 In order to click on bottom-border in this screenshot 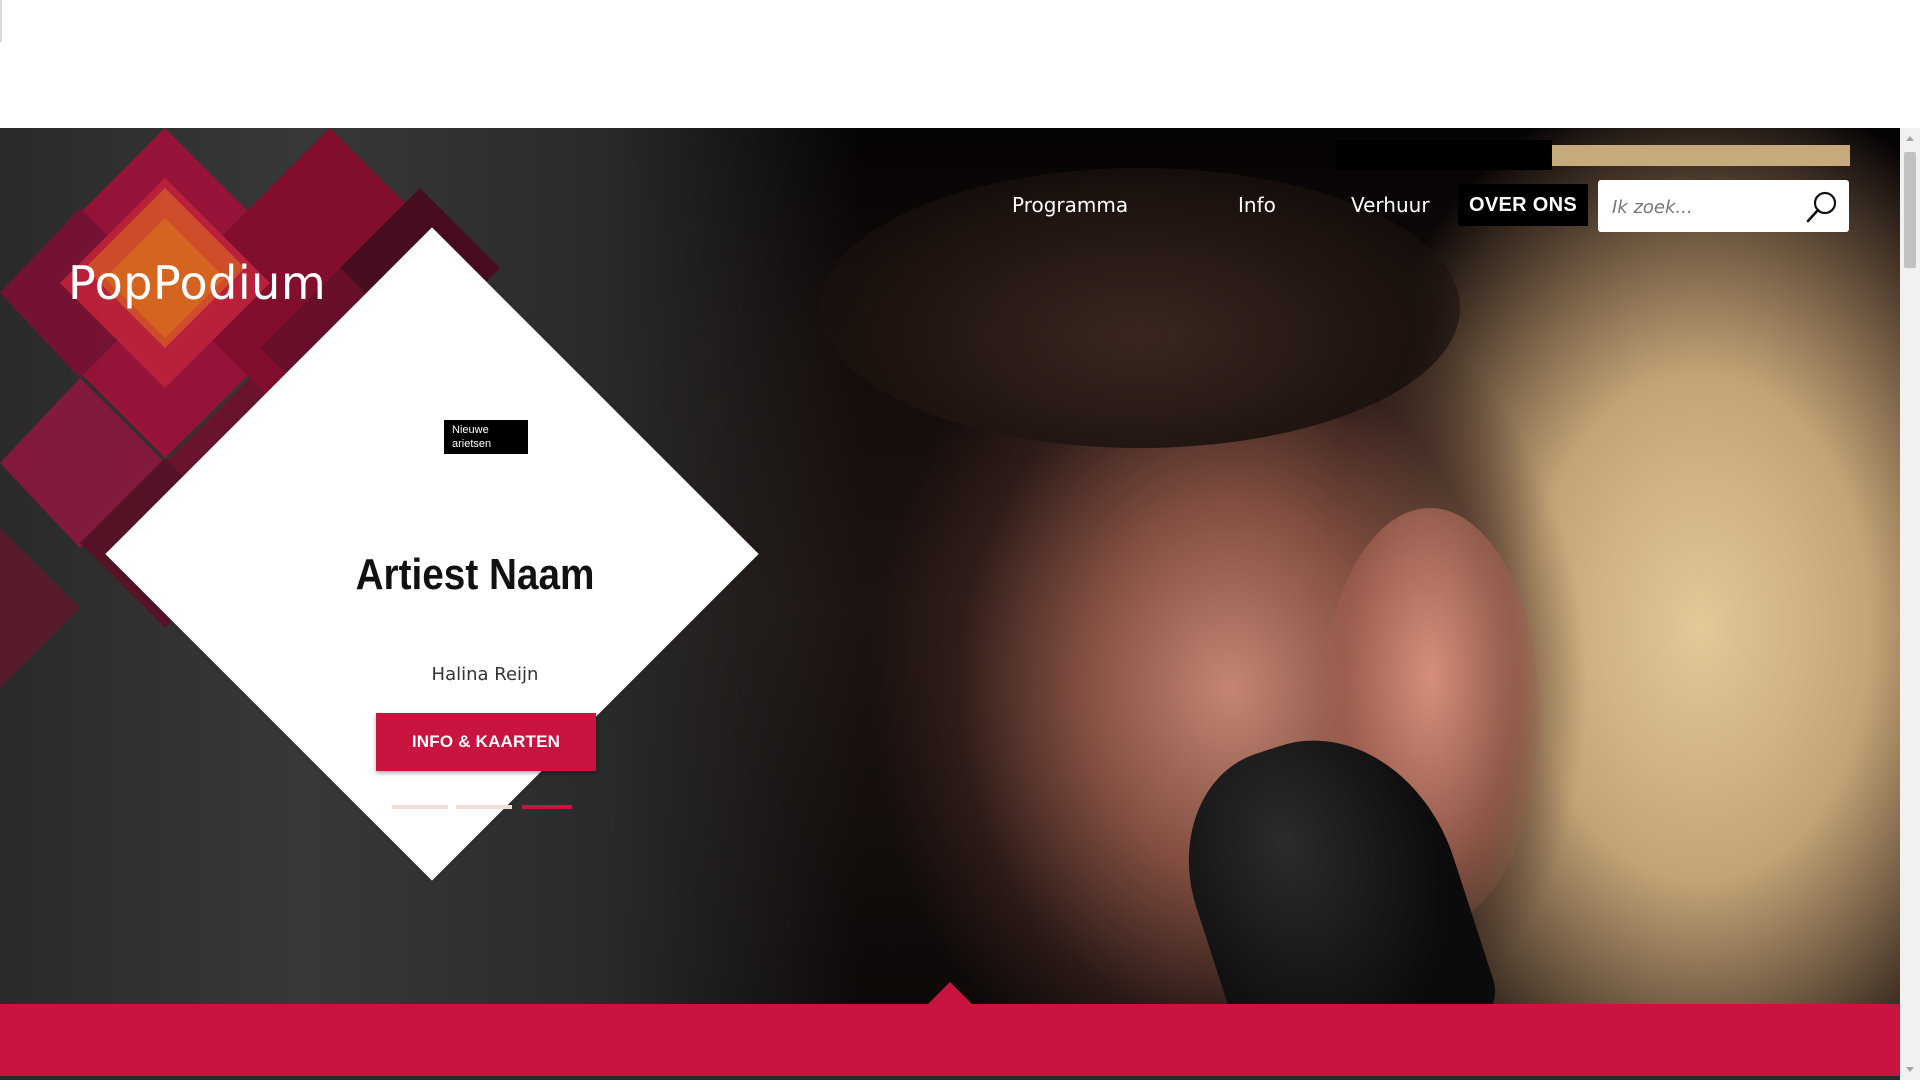, I will do `click(950, 1078)`.